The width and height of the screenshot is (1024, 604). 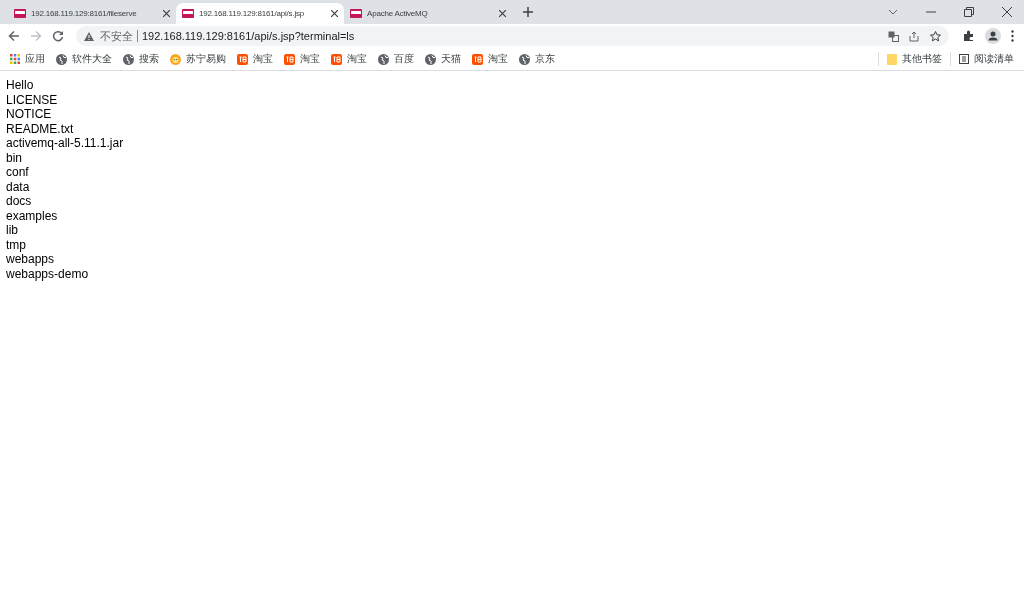 I want to click on bookmark-item: 百度, so click(x=396, y=59).